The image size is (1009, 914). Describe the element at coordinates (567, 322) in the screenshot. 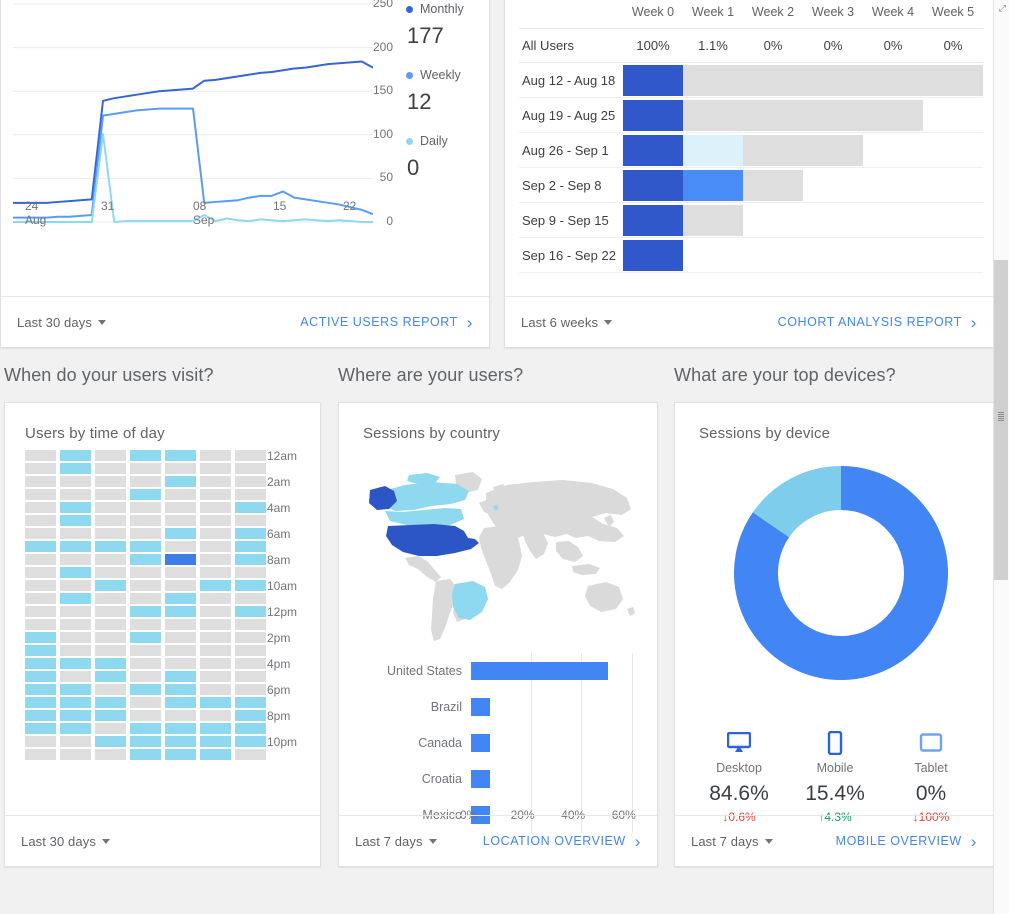

I see `cohort-daterange-selector: Last 6 weeks` at that location.